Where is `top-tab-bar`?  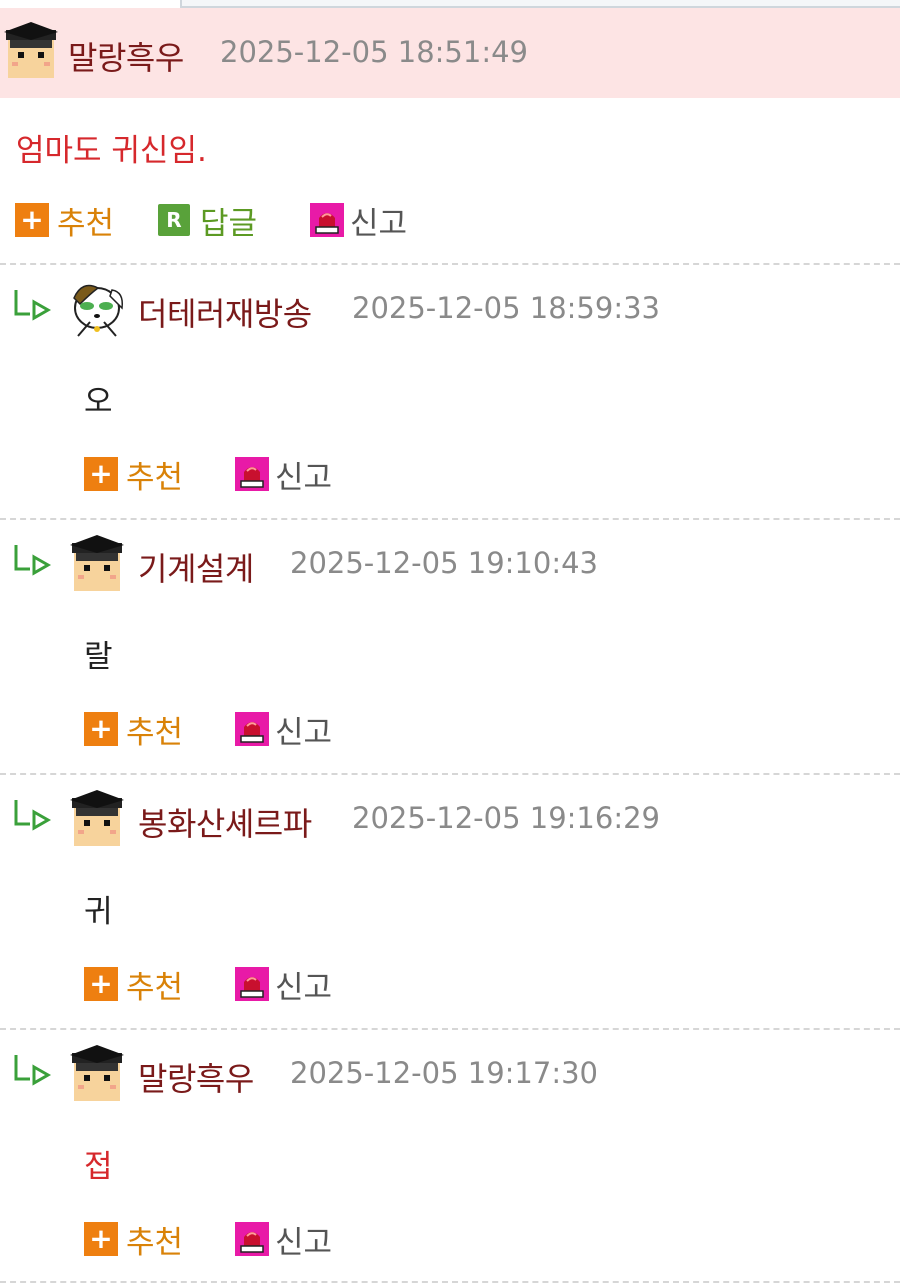 top-tab-bar is located at coordinates (450, 4).